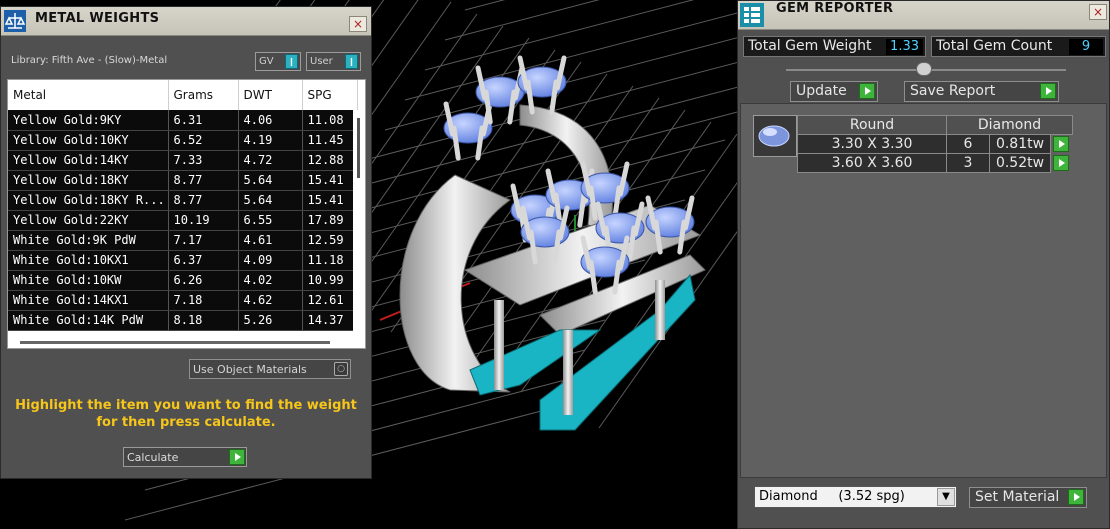 Image resolution: width=1110 pixels, height=529 pixels. I want to click on use-object-materials-toggle: Use Object Materials ○, so click(270, 369).